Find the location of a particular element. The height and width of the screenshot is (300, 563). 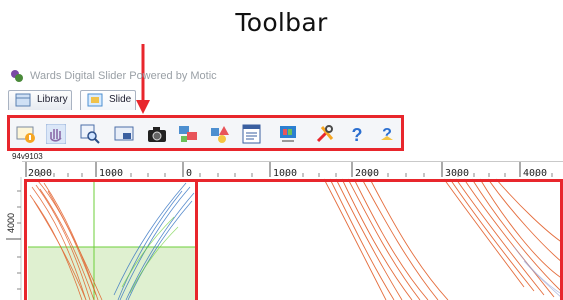

document-label: 94v9103 is located at coordinates (27, 156).